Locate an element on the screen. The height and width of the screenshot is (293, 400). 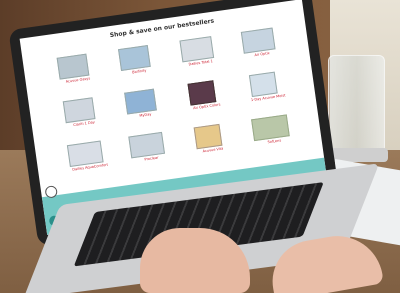
product-card: Air Optix Colors is located at coordinates (205, 99).